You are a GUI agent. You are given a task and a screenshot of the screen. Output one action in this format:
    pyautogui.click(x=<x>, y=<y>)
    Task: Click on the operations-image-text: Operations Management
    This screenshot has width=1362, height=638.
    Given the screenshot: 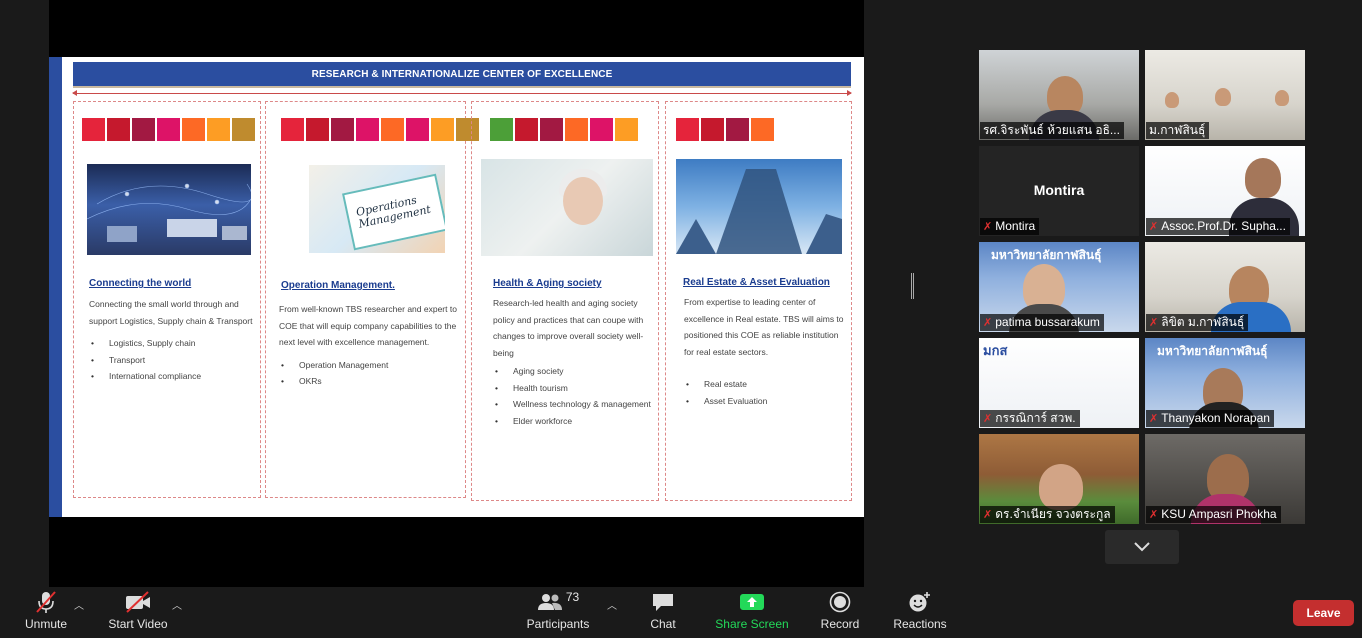 What is the action you would take?
    pyautogui.click(x=393, y=212)
    